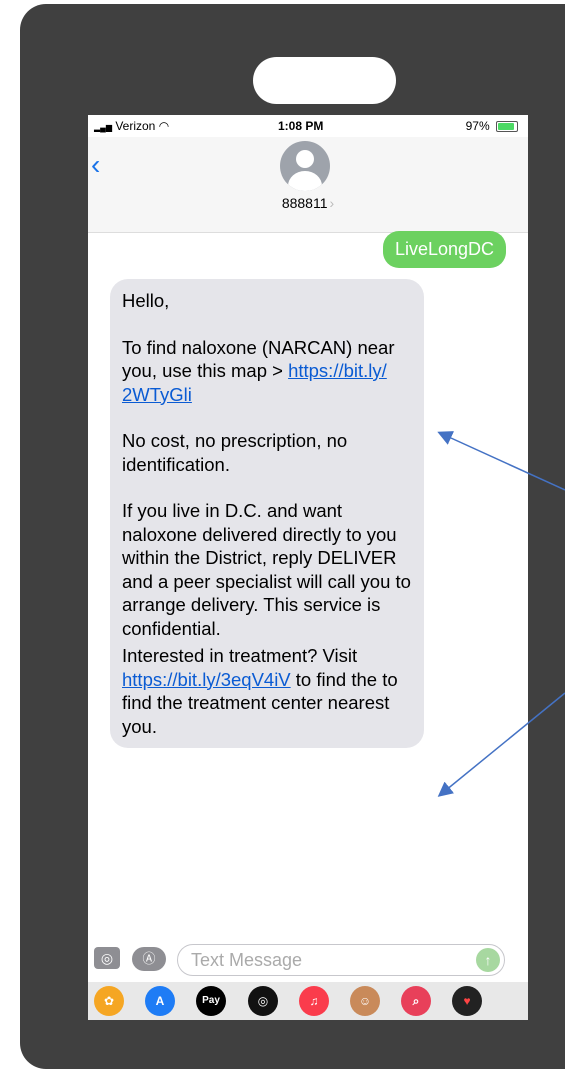 This screenshot has height=1069, width=565. What do you see at coordinates (501, 461) in the screenshot?
I see `annotation-arrow-map-link` at bounding box center [501, 461].